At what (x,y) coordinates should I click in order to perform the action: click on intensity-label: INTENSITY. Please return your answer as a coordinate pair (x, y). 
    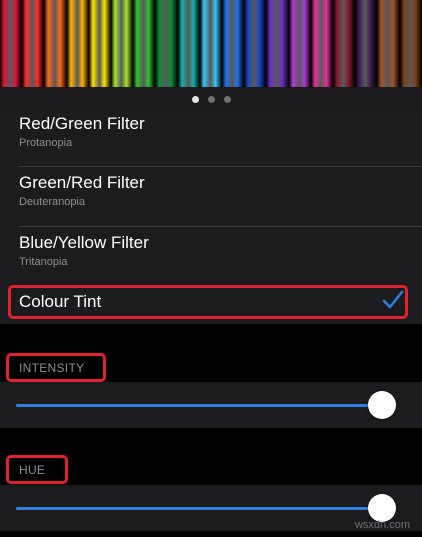
    Looking at the image, I should click on (52, 368).